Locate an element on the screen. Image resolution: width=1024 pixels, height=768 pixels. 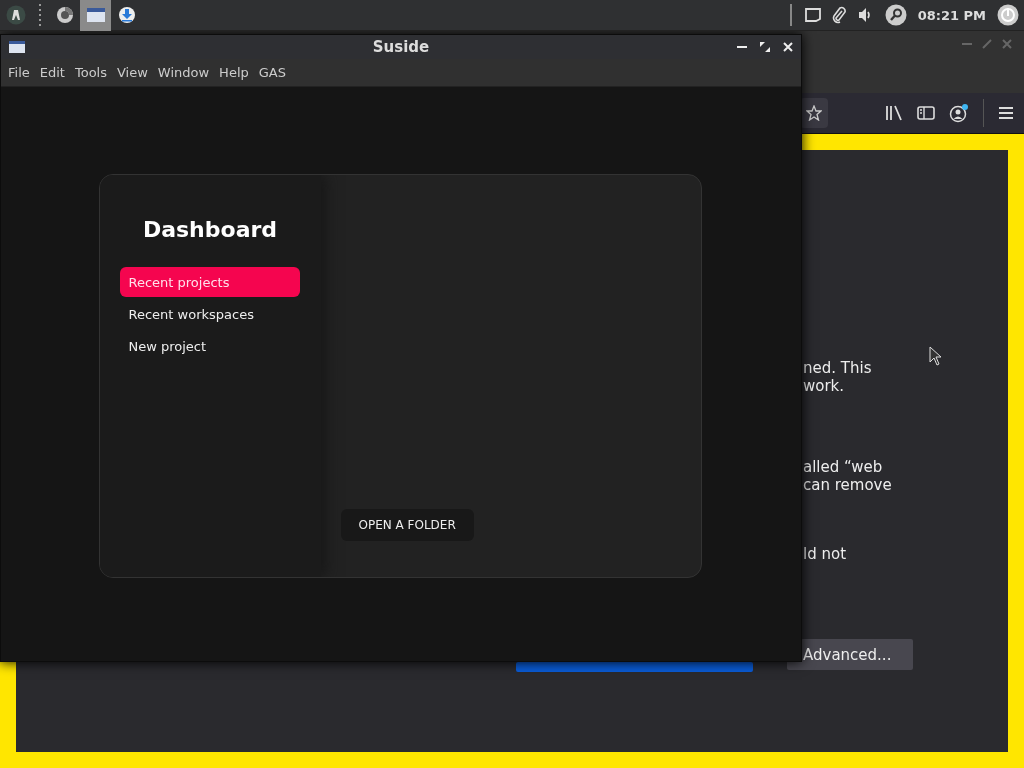
menu-item: Edit is located at coordinates (52, 72).